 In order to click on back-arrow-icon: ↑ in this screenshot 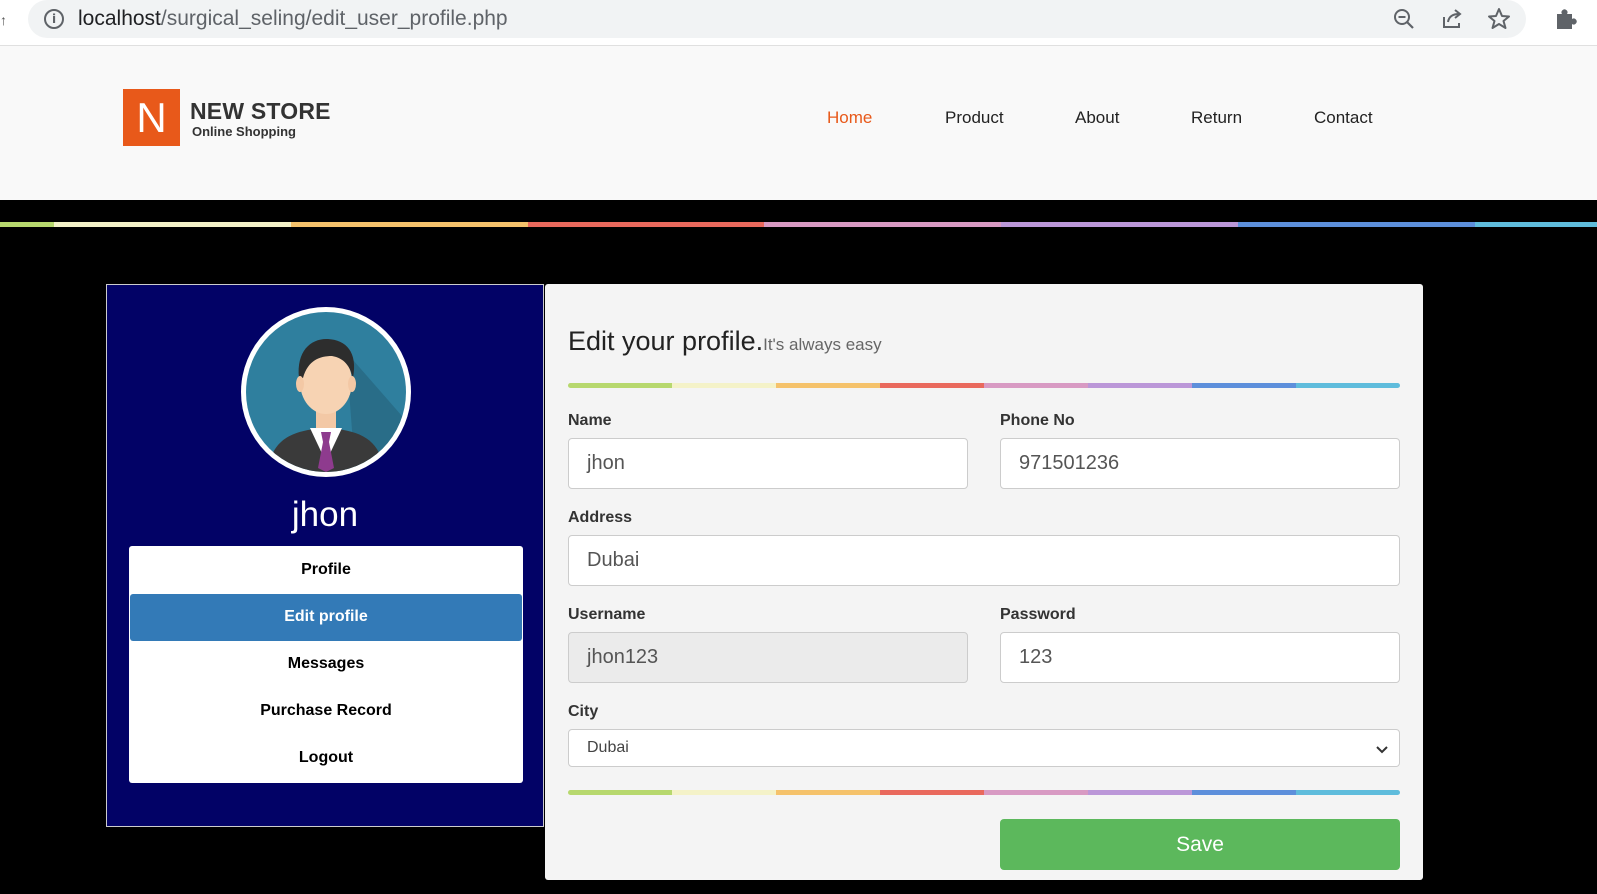, I will do `click(3, 20)`.